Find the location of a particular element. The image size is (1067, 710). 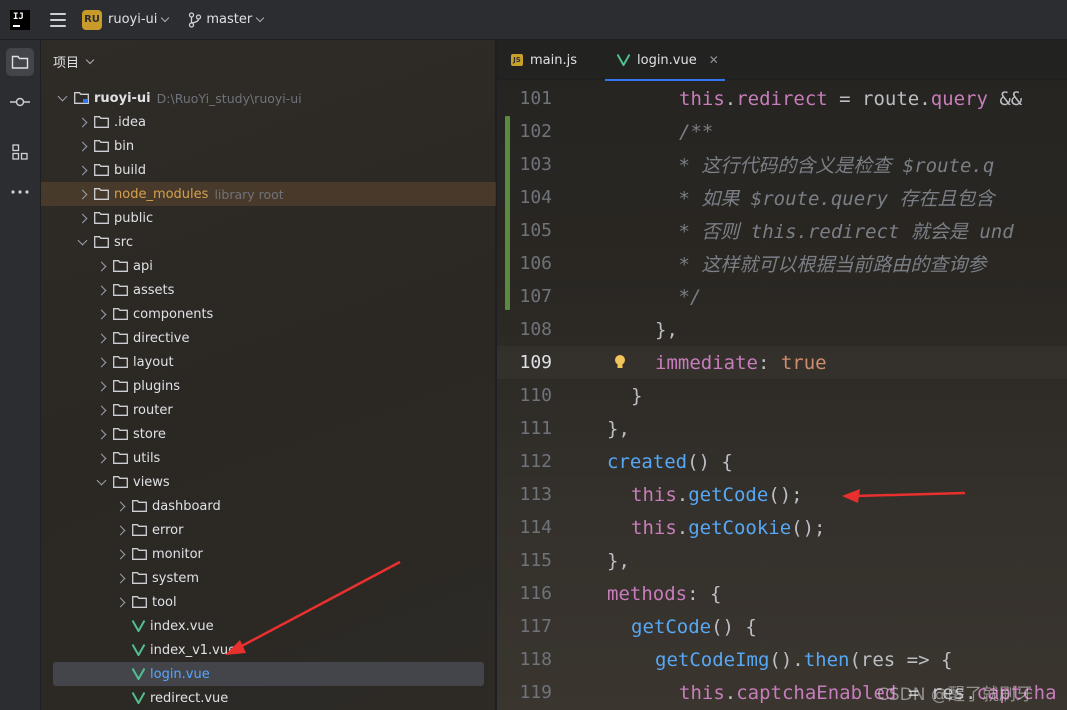

tree-node-bin: bin is located at coordinates (268, 146).